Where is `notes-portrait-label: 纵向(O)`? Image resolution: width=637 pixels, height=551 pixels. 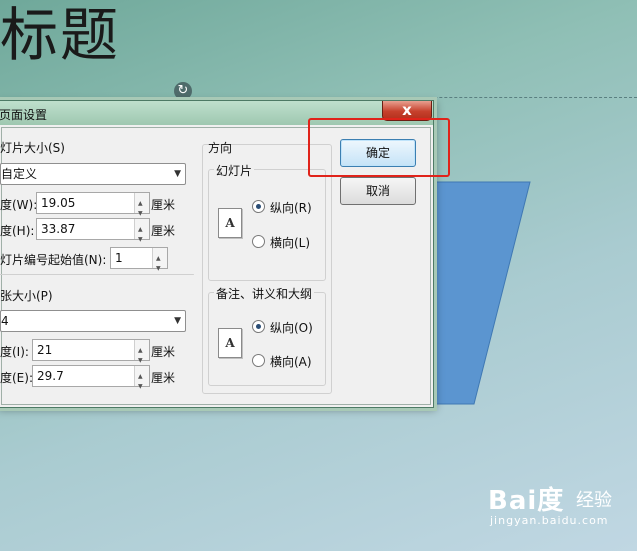
notes-portrait-label: 纵向(O) is located at coordinates (291, 327).